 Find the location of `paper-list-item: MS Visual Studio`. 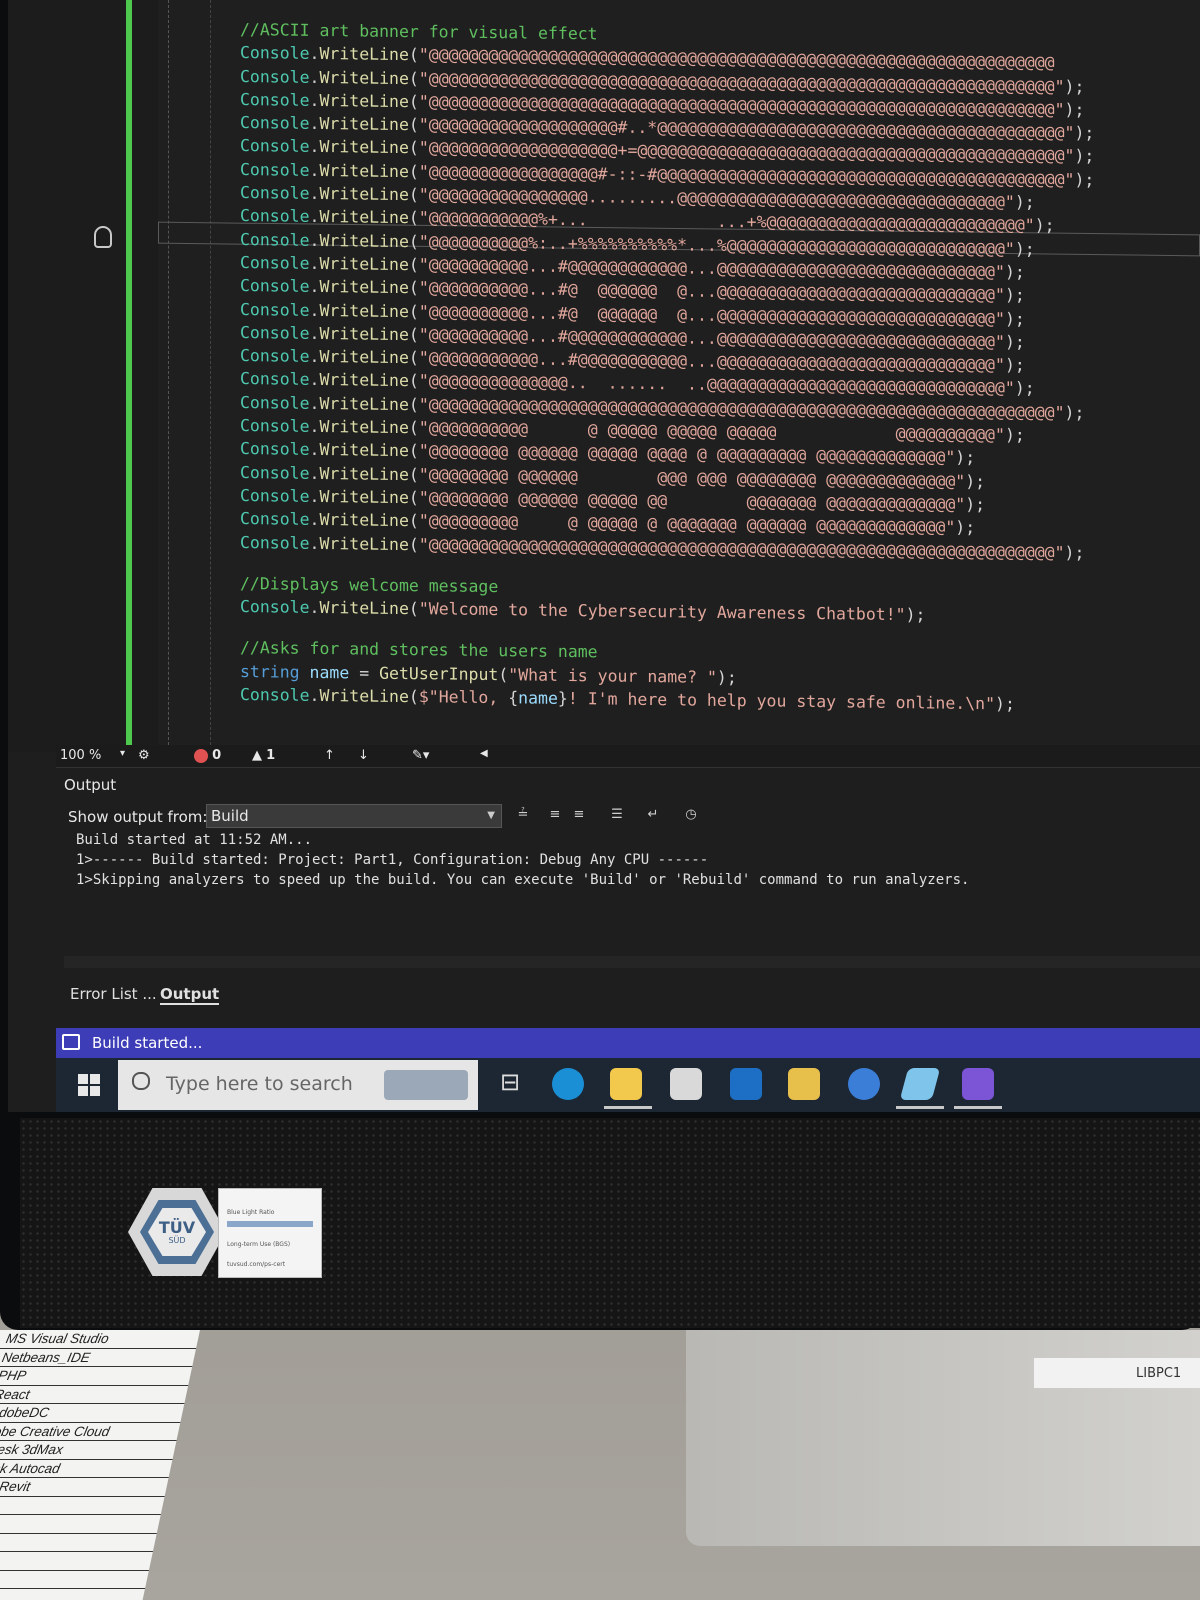

paper-list-item: MS Visual Studio is located at coordinates (100, 1339).